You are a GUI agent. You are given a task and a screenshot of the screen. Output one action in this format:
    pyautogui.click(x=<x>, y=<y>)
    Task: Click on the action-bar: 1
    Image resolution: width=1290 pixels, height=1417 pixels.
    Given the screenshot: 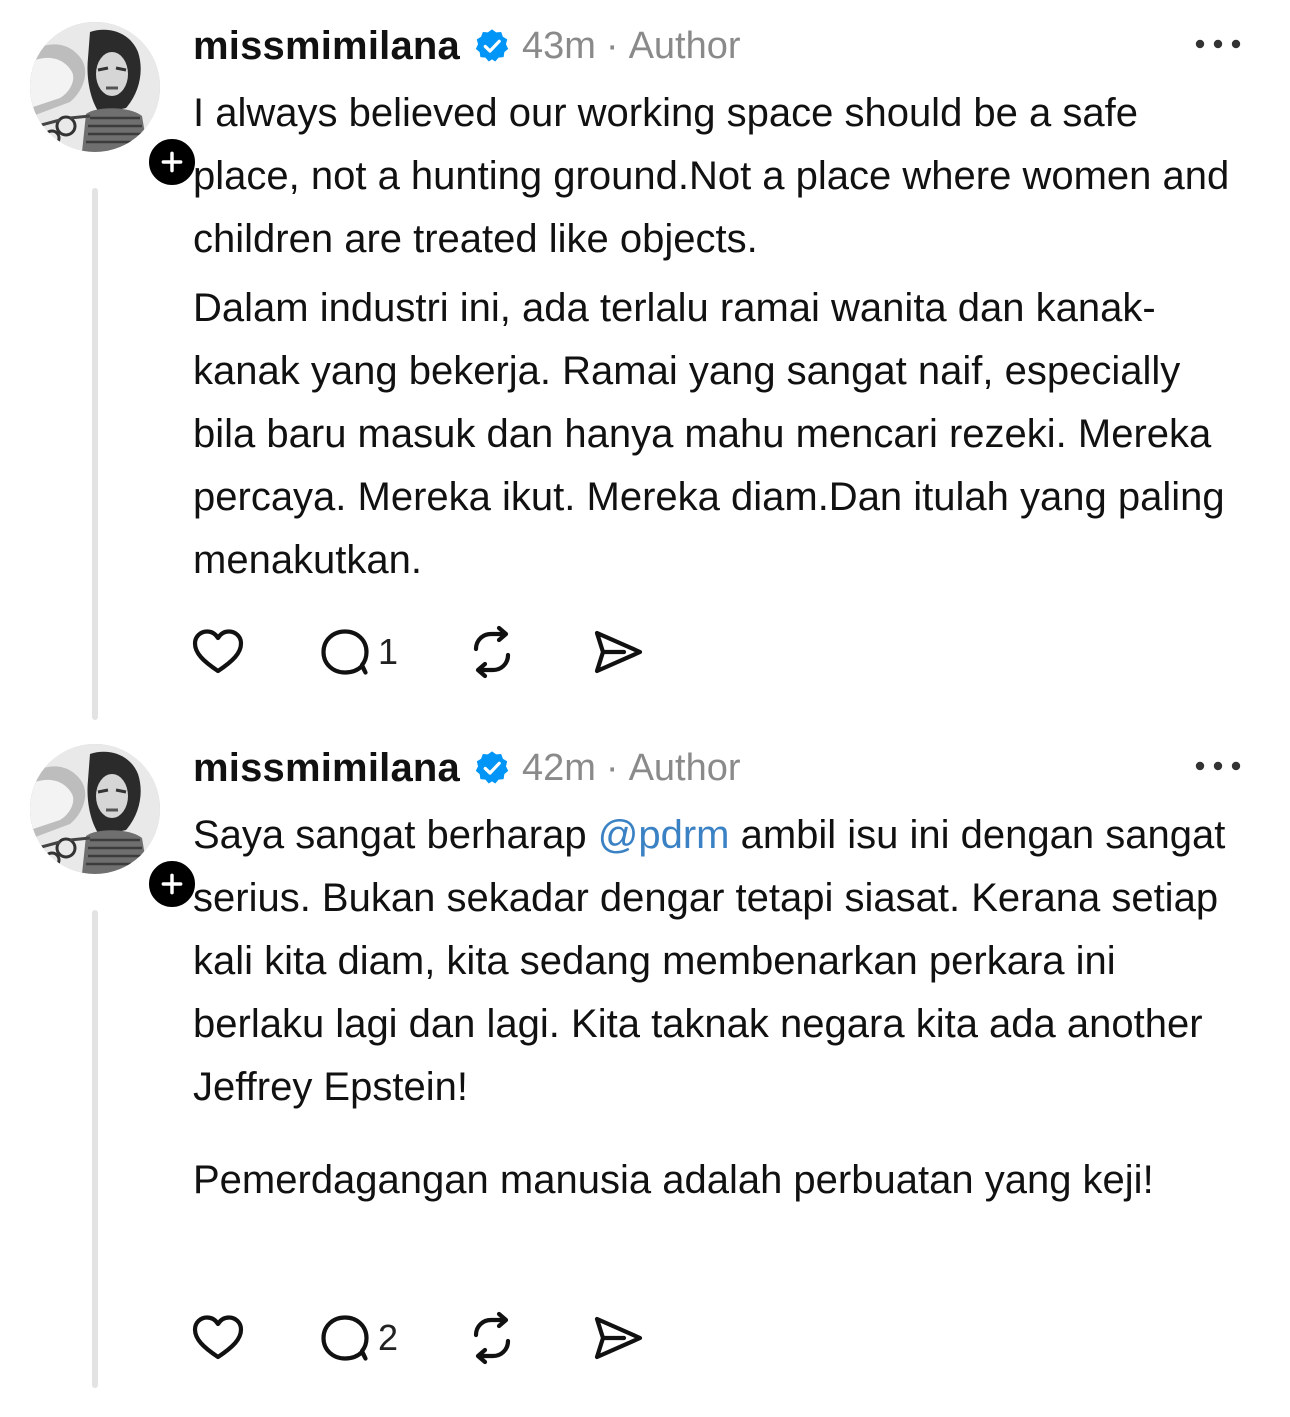 What is the action you would take?
    pyautogui.click(x=420, y=652)
    